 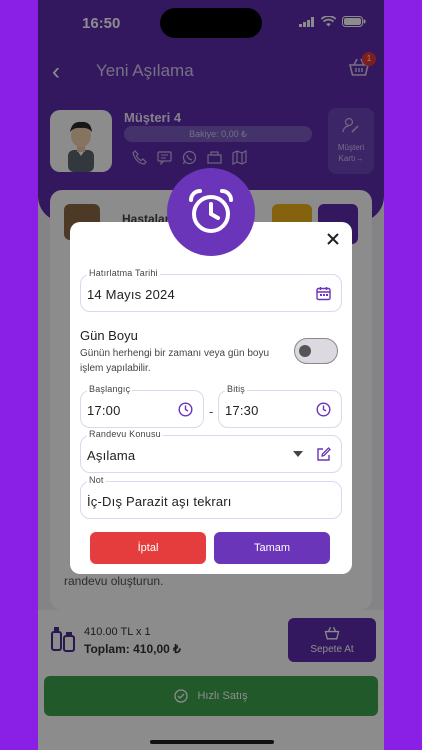 I want to click on reminder-date-field: Hatırlatma Tarihi 14 Mayıs 2024, so click(x=211, y=290).